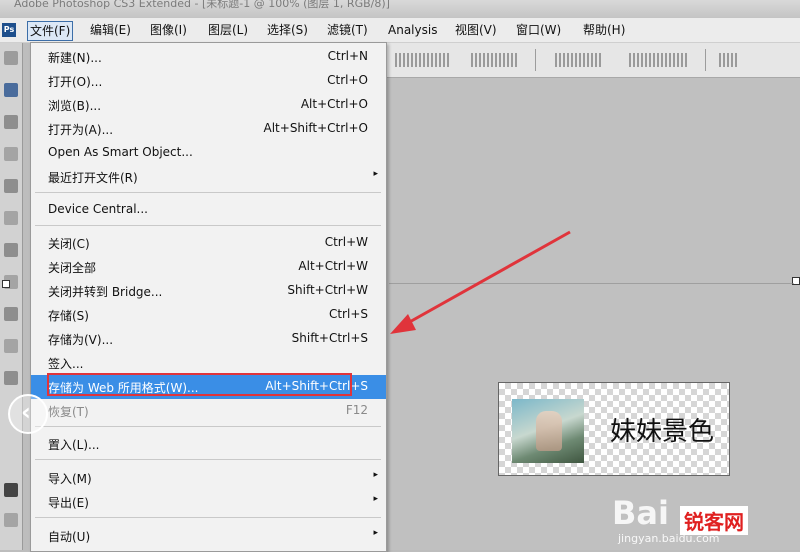 The height and width of the screenshot is (552, 800). Describe the element at coordinates (403, 324) in the screenshot. I see `annotation-arrow-head` at that location.